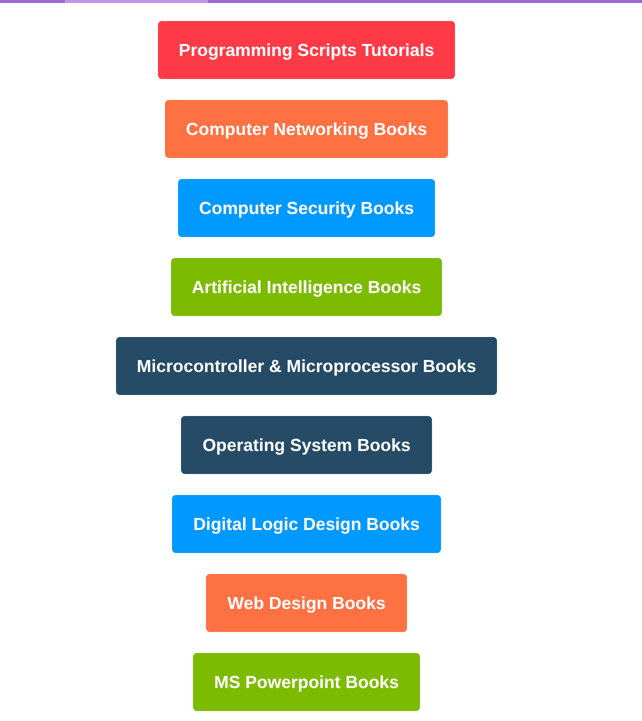 Image resolution: width=642 pixels, height=721 pixels. What do you see at coordinates (307, 50) in the screenshot?
I see `category-link-button: Programming Scripts Tutorials` at bounding box center [307, 50].